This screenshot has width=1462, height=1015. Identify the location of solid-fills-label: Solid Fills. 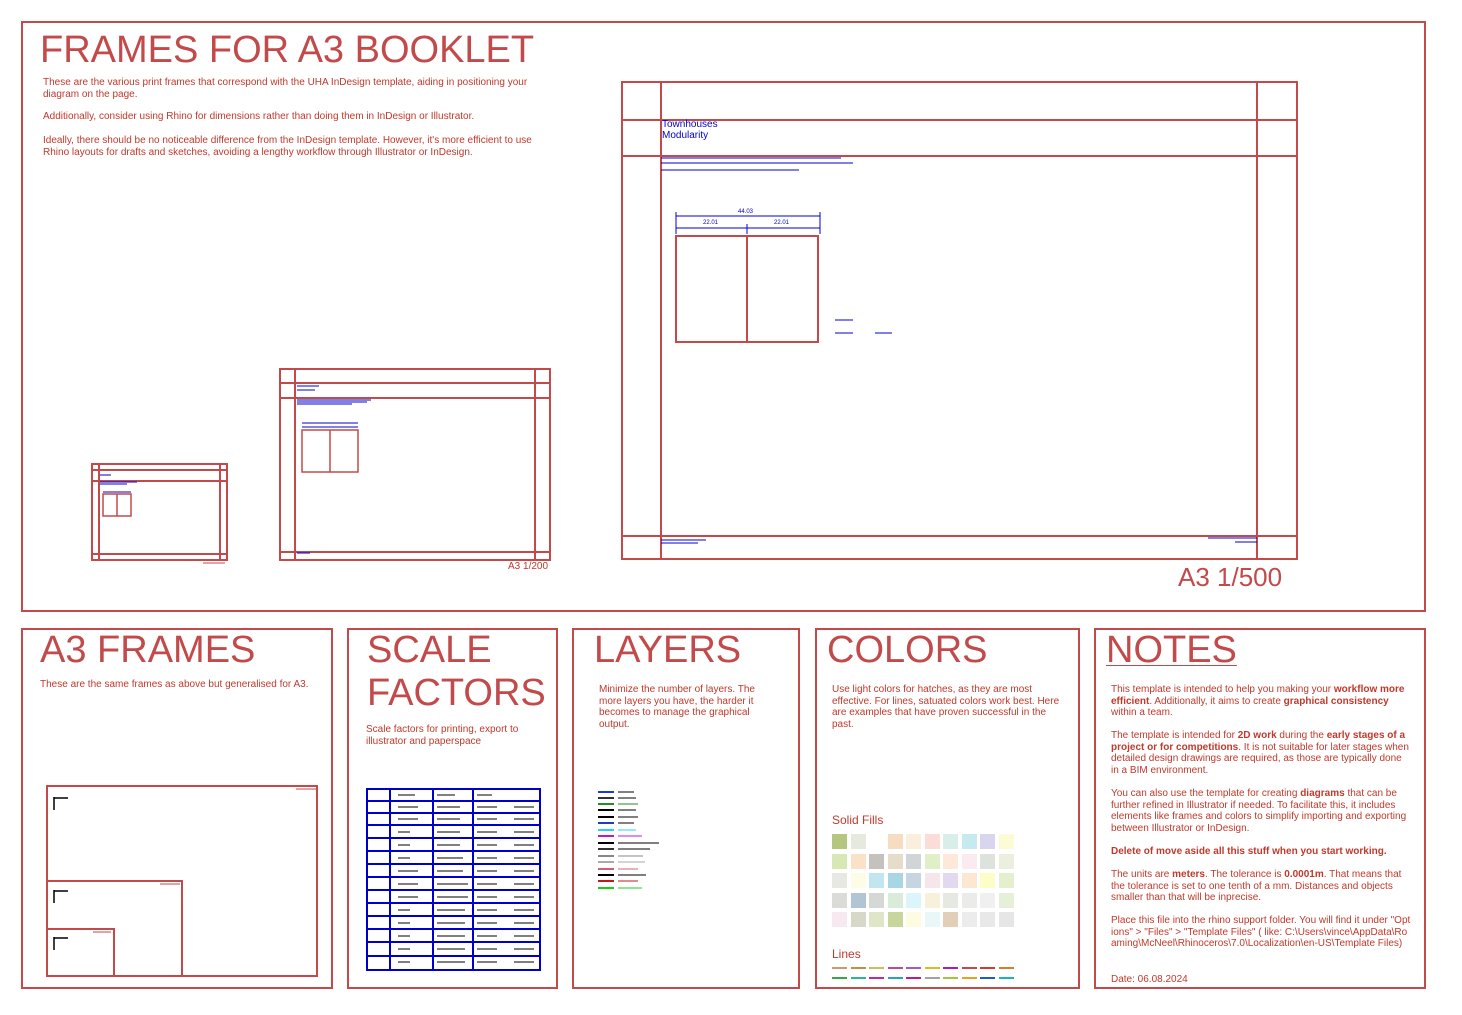
(858, 820).